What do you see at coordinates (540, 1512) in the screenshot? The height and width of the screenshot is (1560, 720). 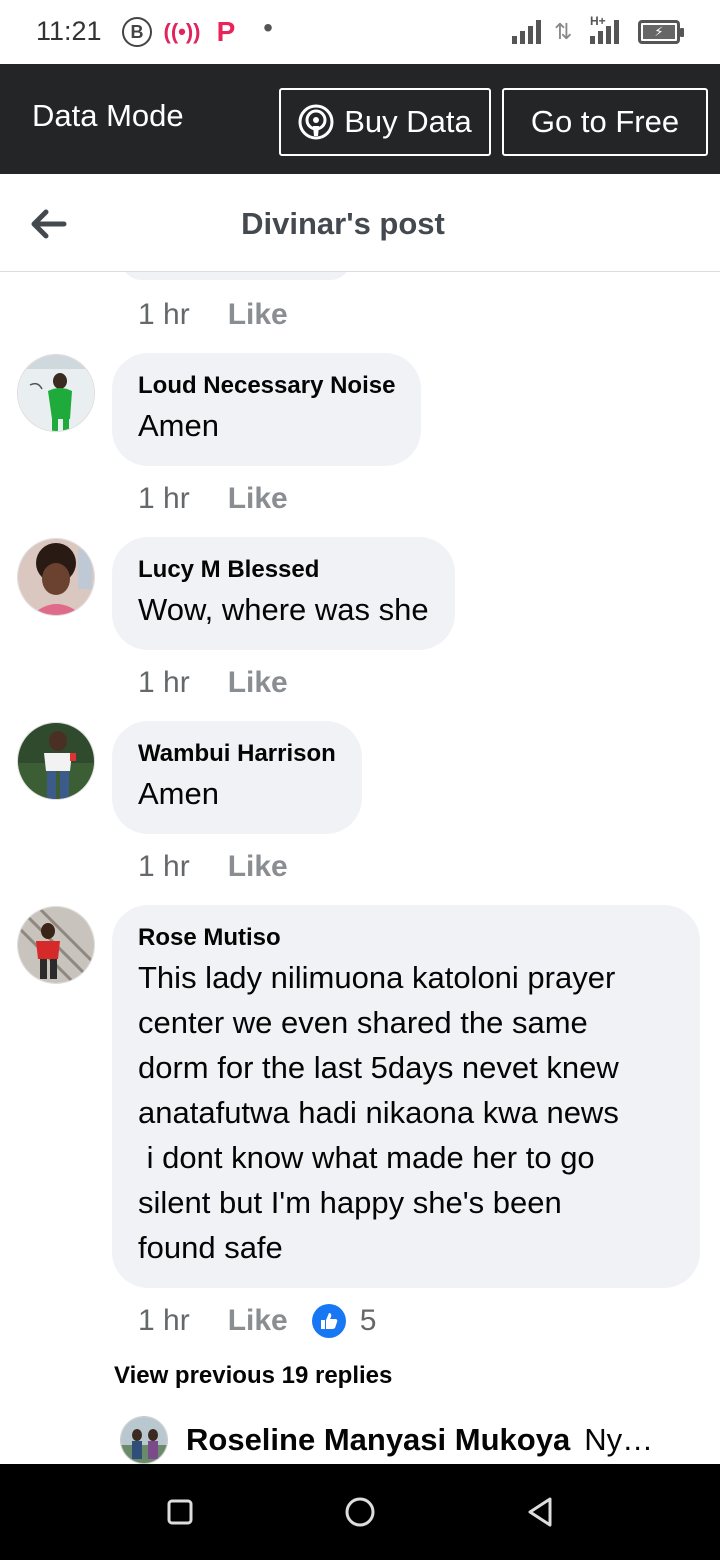 I see `back-nav-icon` at bounding box center [540, 1512].